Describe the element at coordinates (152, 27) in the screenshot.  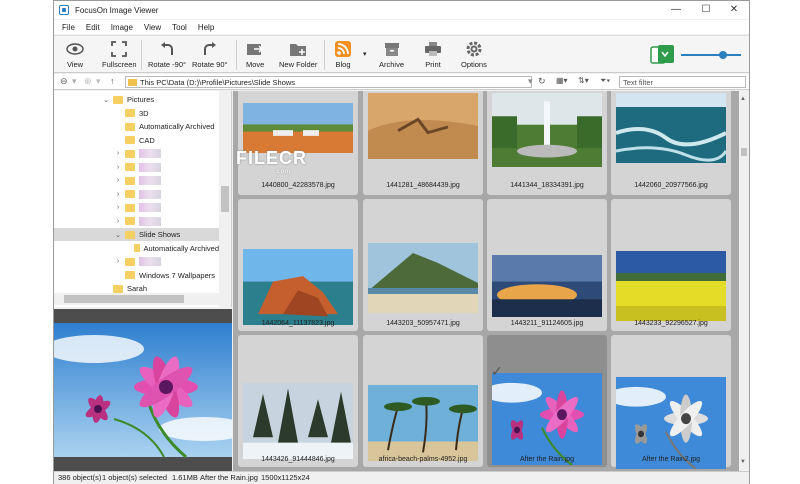
I see `menu-view: View` at that location.